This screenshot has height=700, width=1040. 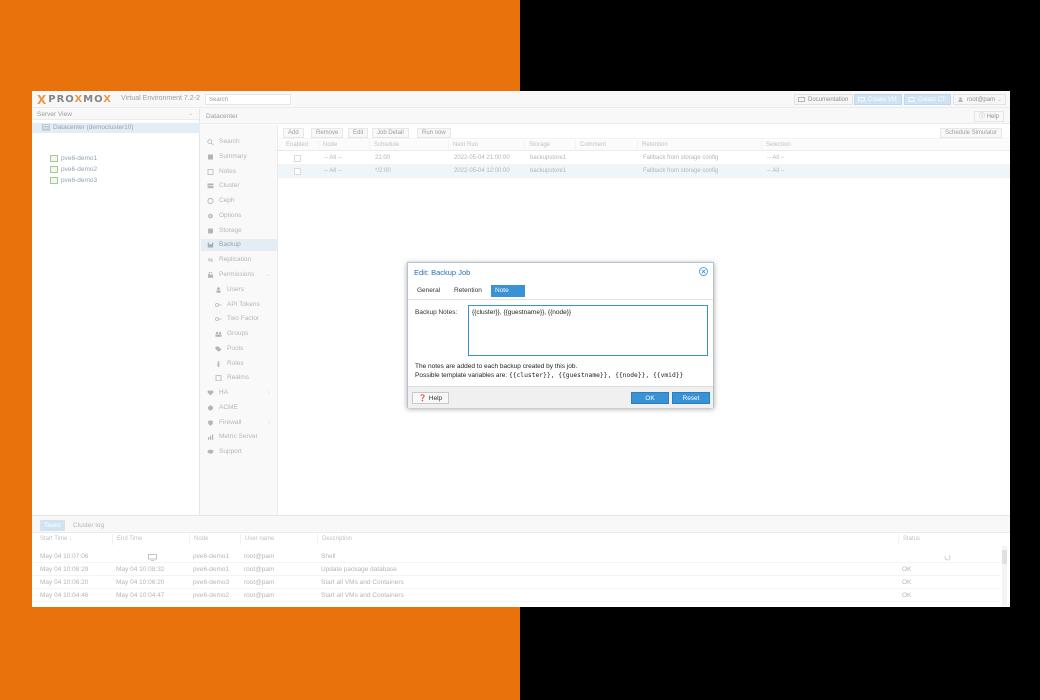 What do you see at coordinates (560, 272) in the screenshot?
I see `dialog-header: Edit: Backup Job` at bounding box center [560, 272].